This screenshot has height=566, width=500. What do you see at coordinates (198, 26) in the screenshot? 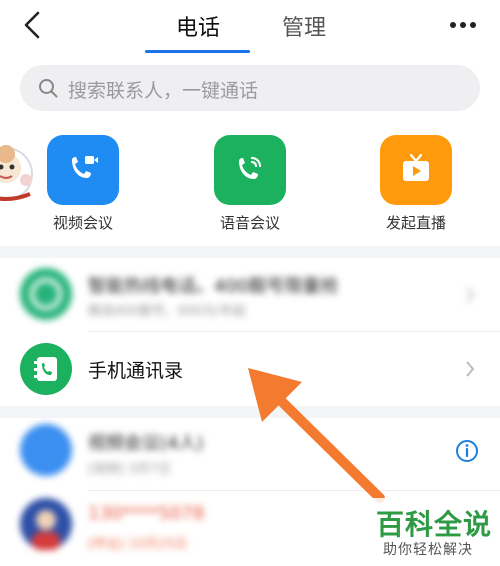
I see `tab-phone: 电话` at bounding box center [198, 26].